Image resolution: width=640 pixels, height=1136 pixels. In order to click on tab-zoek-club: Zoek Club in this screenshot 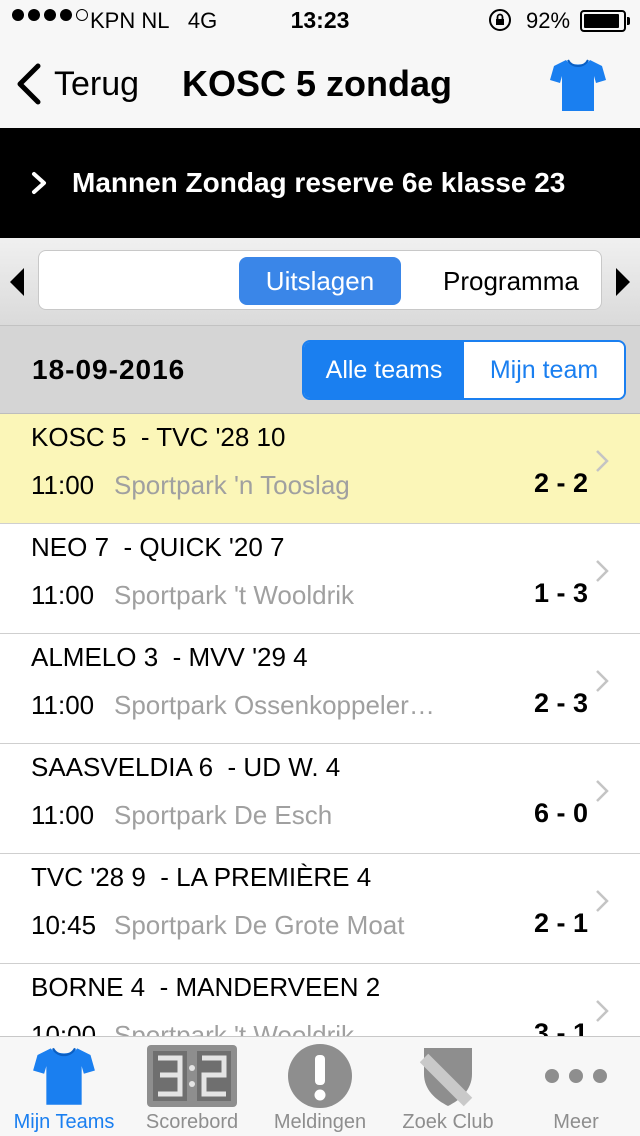, I will do `click(448, 1086)`.